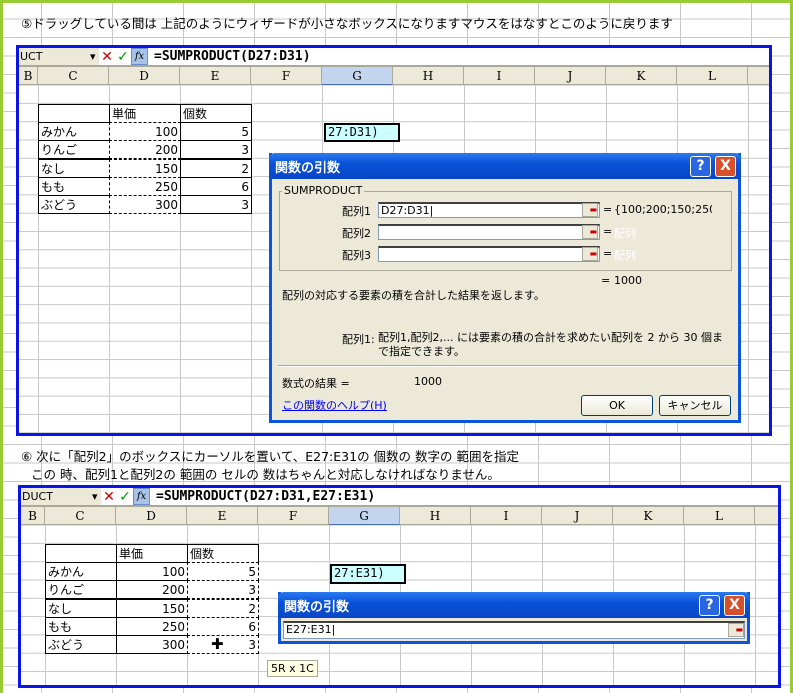 This screenshot has width=793, height=693. I want to click on name-box: DUCT ▾, so click(61, 496).